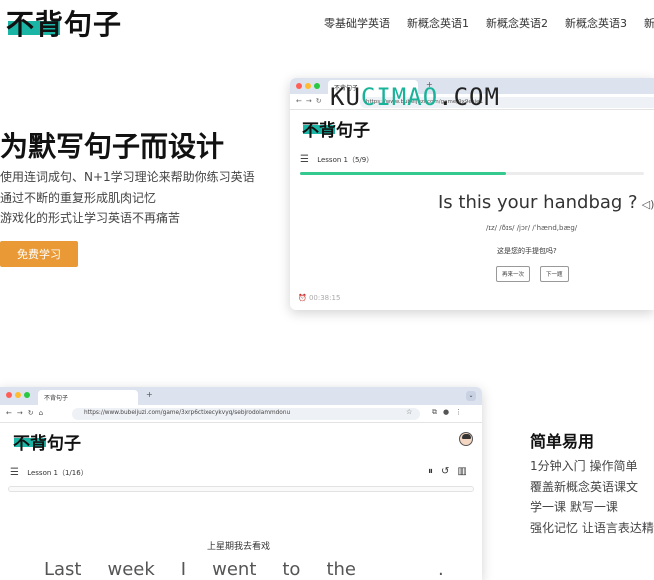 The height and width of the screenshot is (580, 654). Describe the element at coordinates (450, 412) in the screenshot. I see `browser-tools-icon: ⧉●⋮` at that location.